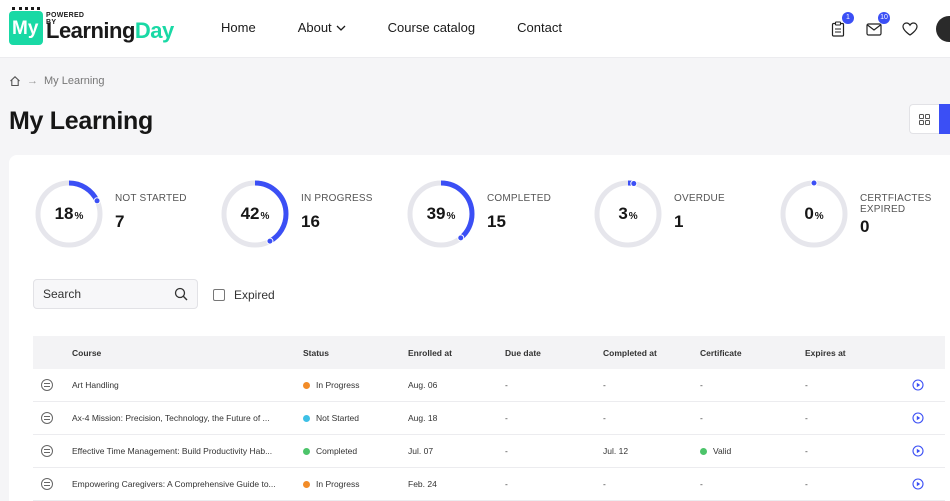 This screenshot has height=501, width=950. What do you see at coordinates (745, 352) in the screenshot?
I see `header-certificate: Certificate` at bounding box center [745, 352].